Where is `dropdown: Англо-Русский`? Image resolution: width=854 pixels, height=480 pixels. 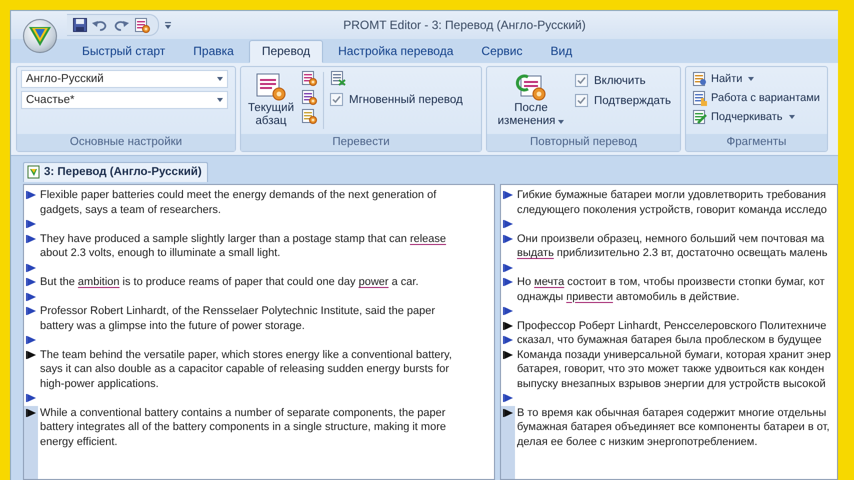 dropdown: Англо-Русский is located at coordinates (124, 79).